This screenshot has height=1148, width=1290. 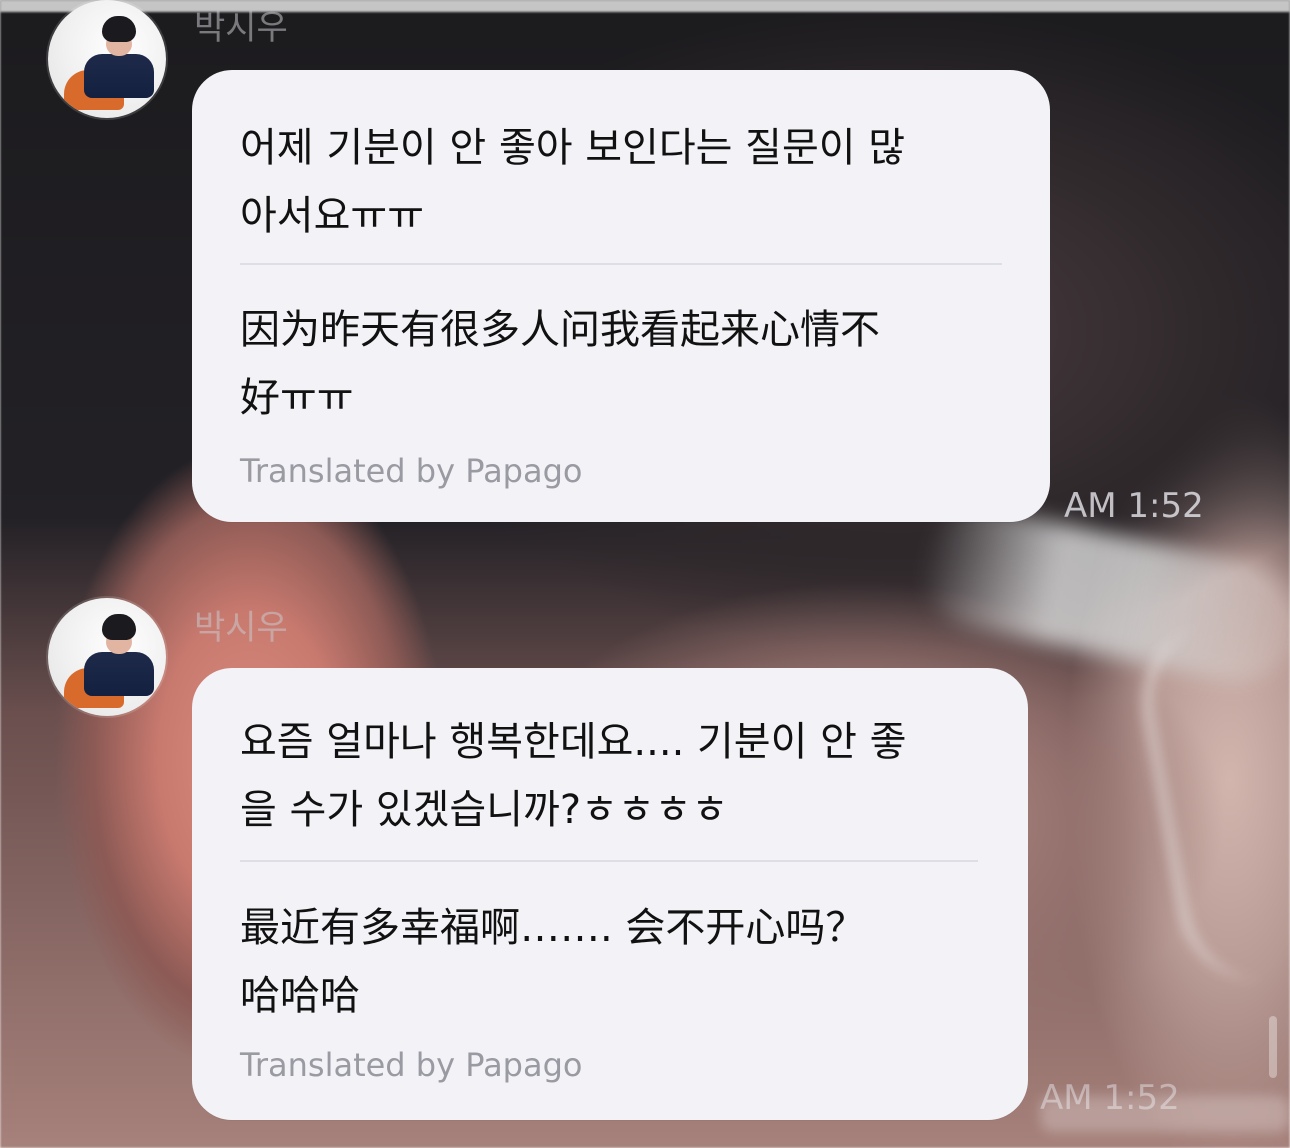 I want to click on watermark-blur, so click(x=1165, y=1114).